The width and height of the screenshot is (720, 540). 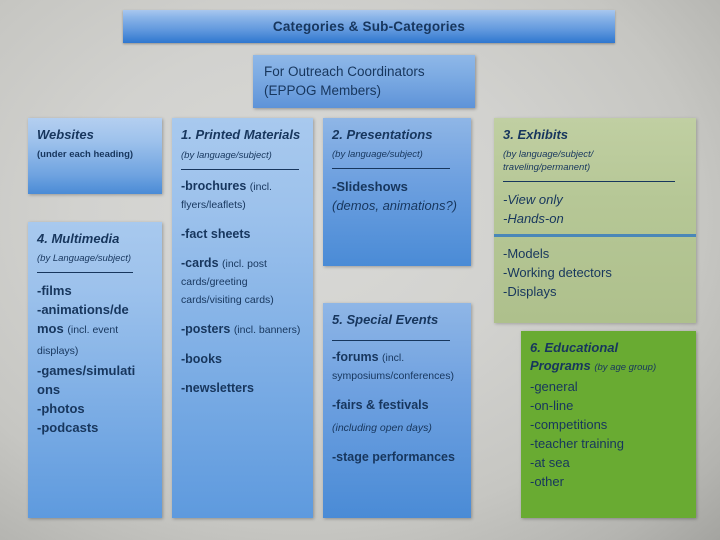 I want to click on multimedia-item-photos: -photos, so click(x=61, y=408).